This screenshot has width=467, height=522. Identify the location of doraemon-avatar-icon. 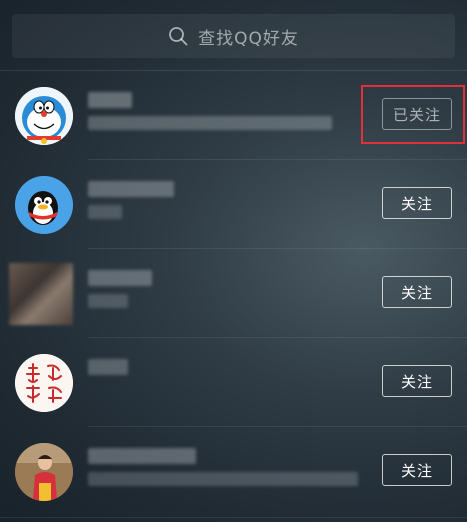
(44, 116).